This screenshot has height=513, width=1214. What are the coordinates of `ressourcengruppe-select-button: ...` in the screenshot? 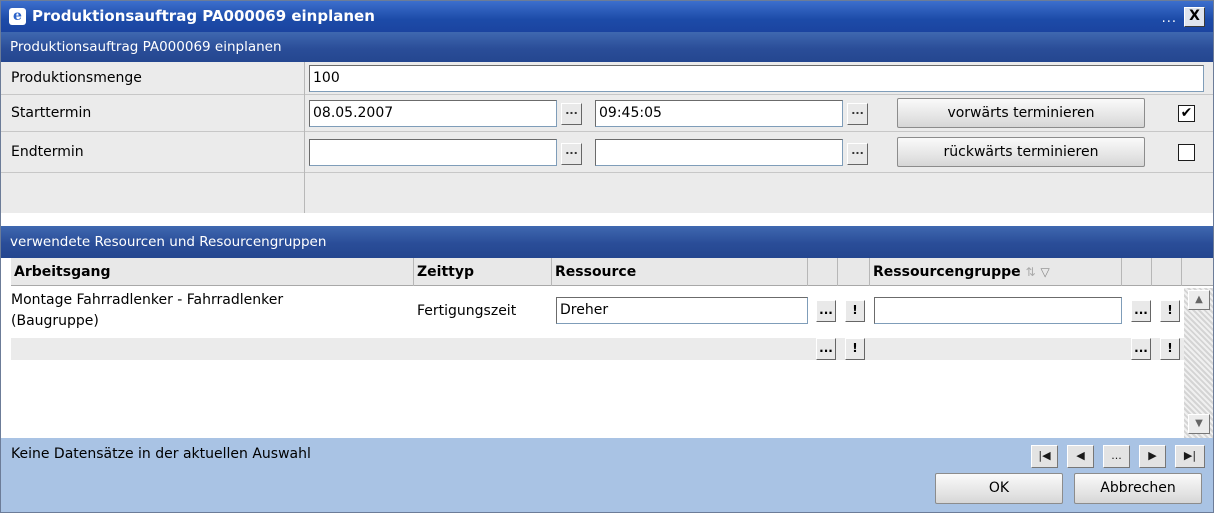 It's located at (1141, 311).